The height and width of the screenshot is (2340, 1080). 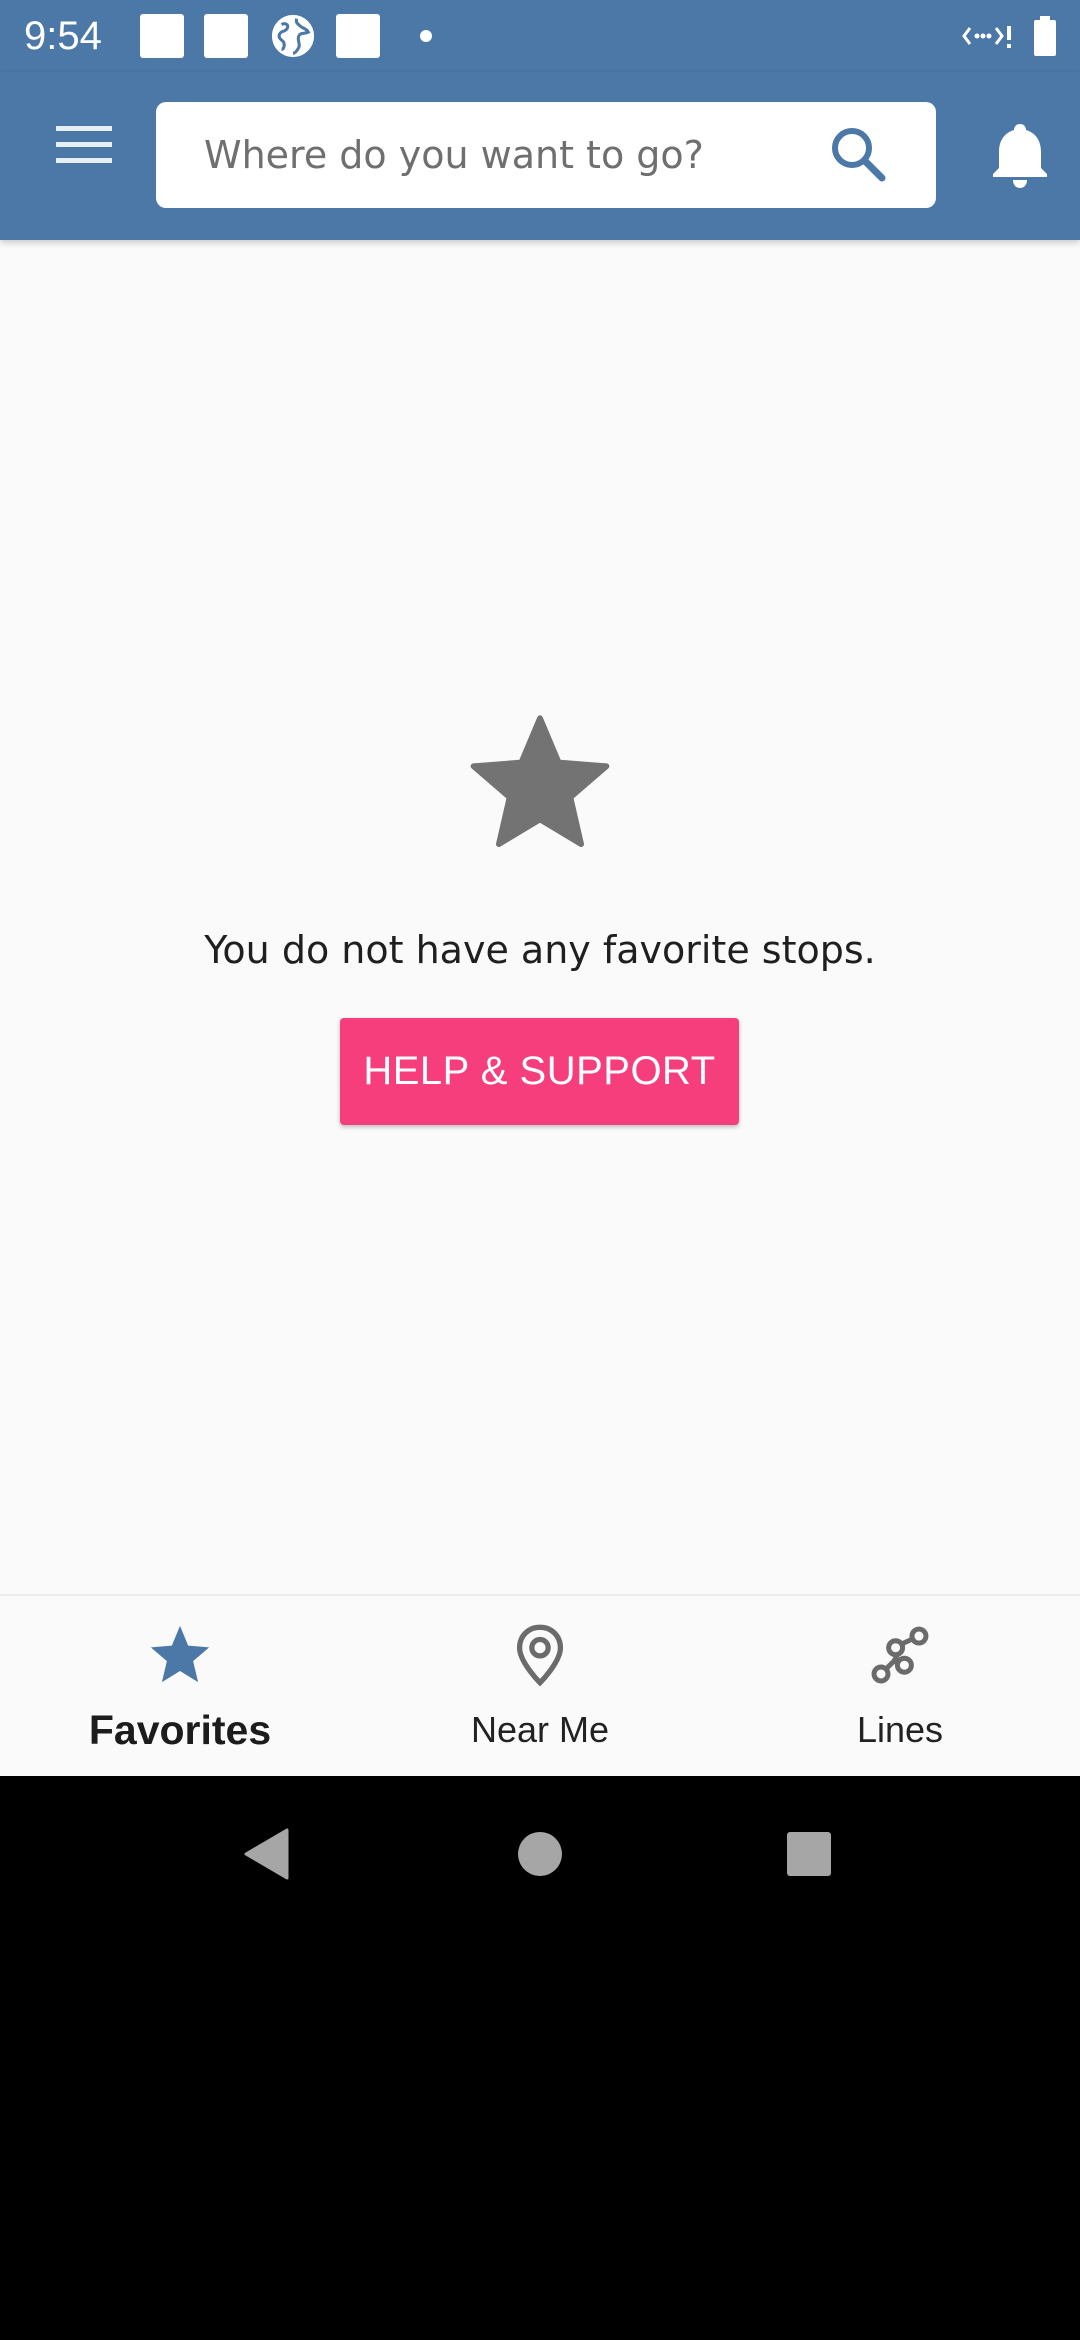 I want to click on battery-icon, so click(x=1045, y=36).